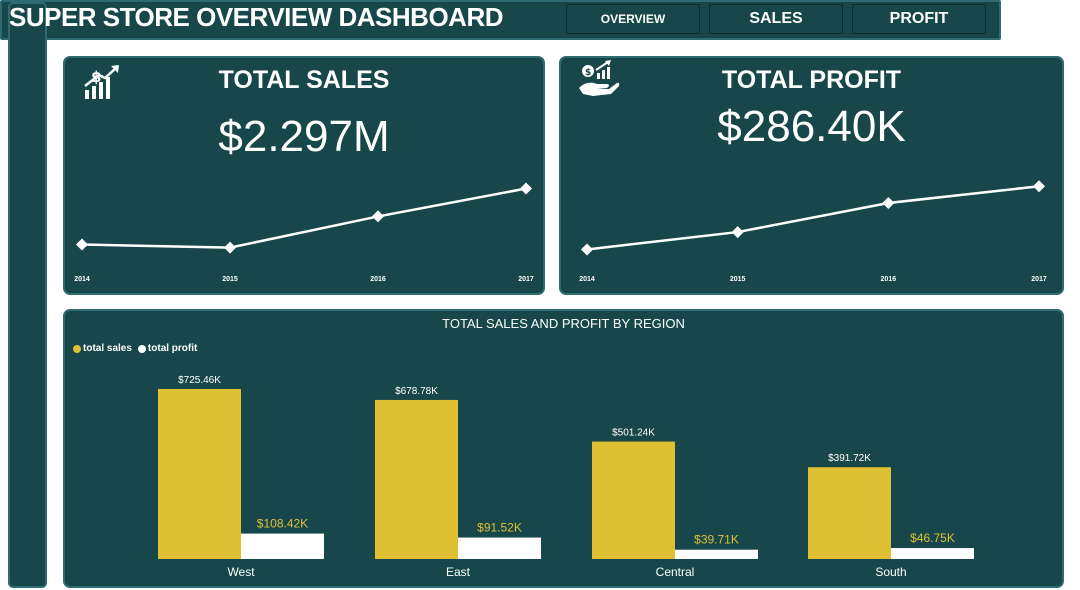 The width and height of the screenshot is (1080, 590). I want to click on profit-data-label: $91.52K, so click(499, 528).